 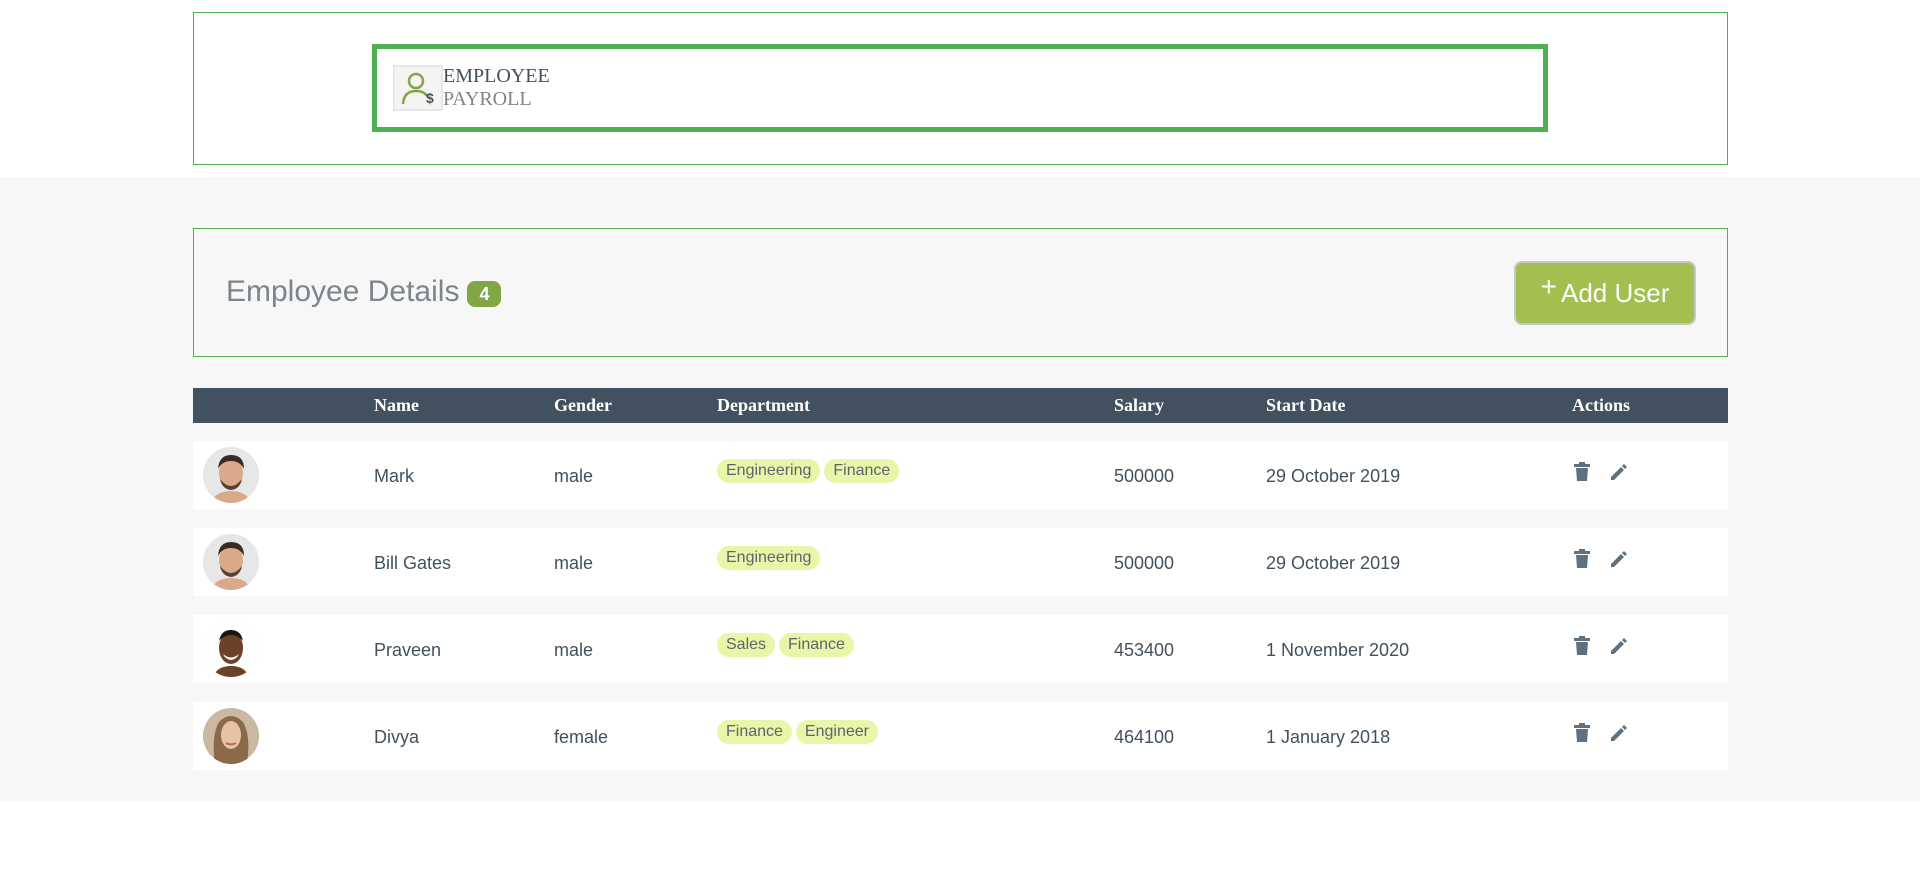 What do you see at coordinates (484, 294) in the screenshot?
I see `count-badge: 4` at bounding box center [484, 294].